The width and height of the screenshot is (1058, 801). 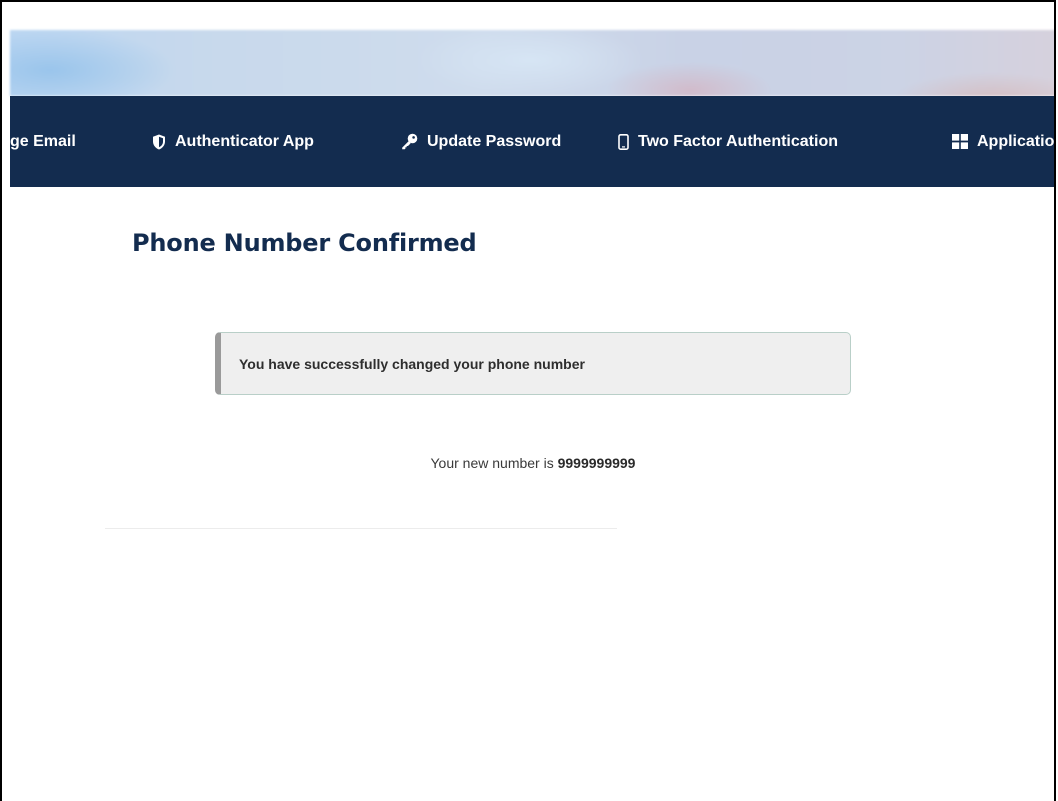 What do you see at coordinates (492, 463) in the screenshot?
I see `new-number-prefix: Your new number is` at bounding box center [492, 463].